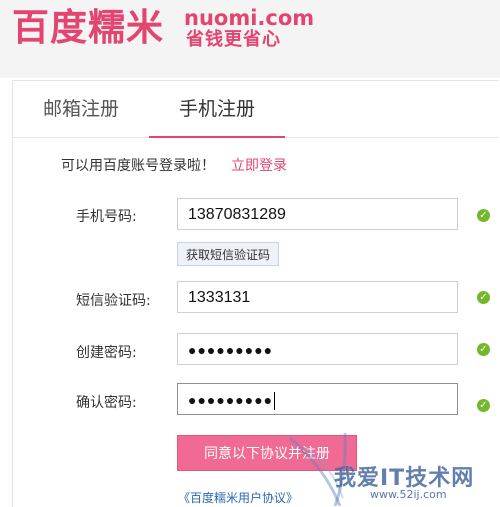 This screenshot has height=507, width=500. Describe the element at coordinates (88, 28) in the screenshot. I see `brand-logo: 百度糯米` at that location.